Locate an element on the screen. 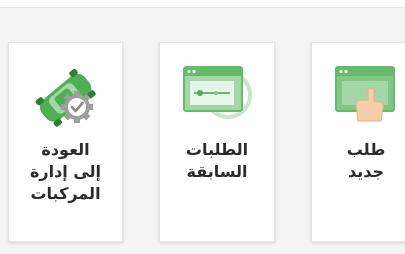  top-panel-edge is located at coordinates (202, 4).